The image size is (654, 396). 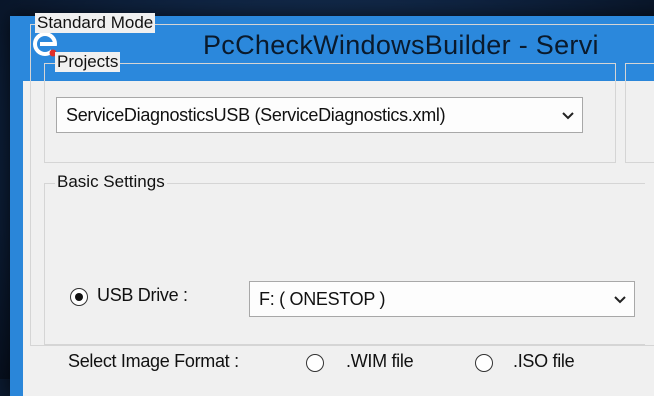 I want to click on image-format-label: Select Image Format :, so click(x=153, y=361).